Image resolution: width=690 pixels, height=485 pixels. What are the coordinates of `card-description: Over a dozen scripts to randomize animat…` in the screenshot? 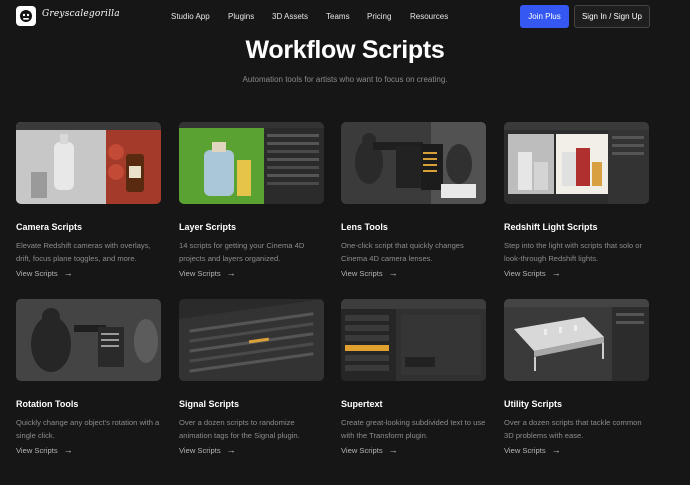 It's located at (239, 429).